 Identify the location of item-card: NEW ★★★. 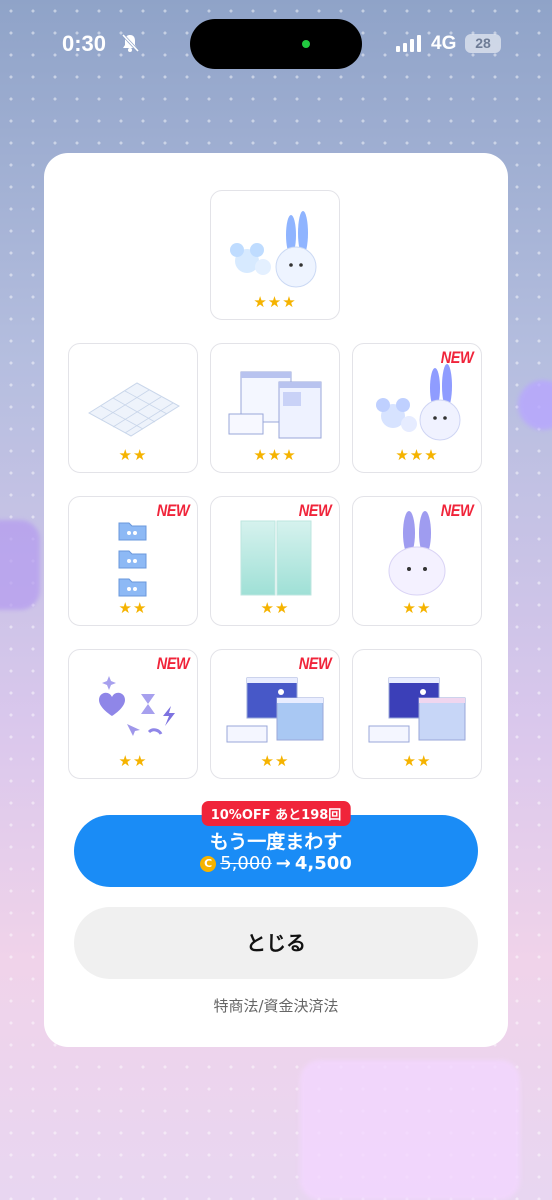
(417, 408).